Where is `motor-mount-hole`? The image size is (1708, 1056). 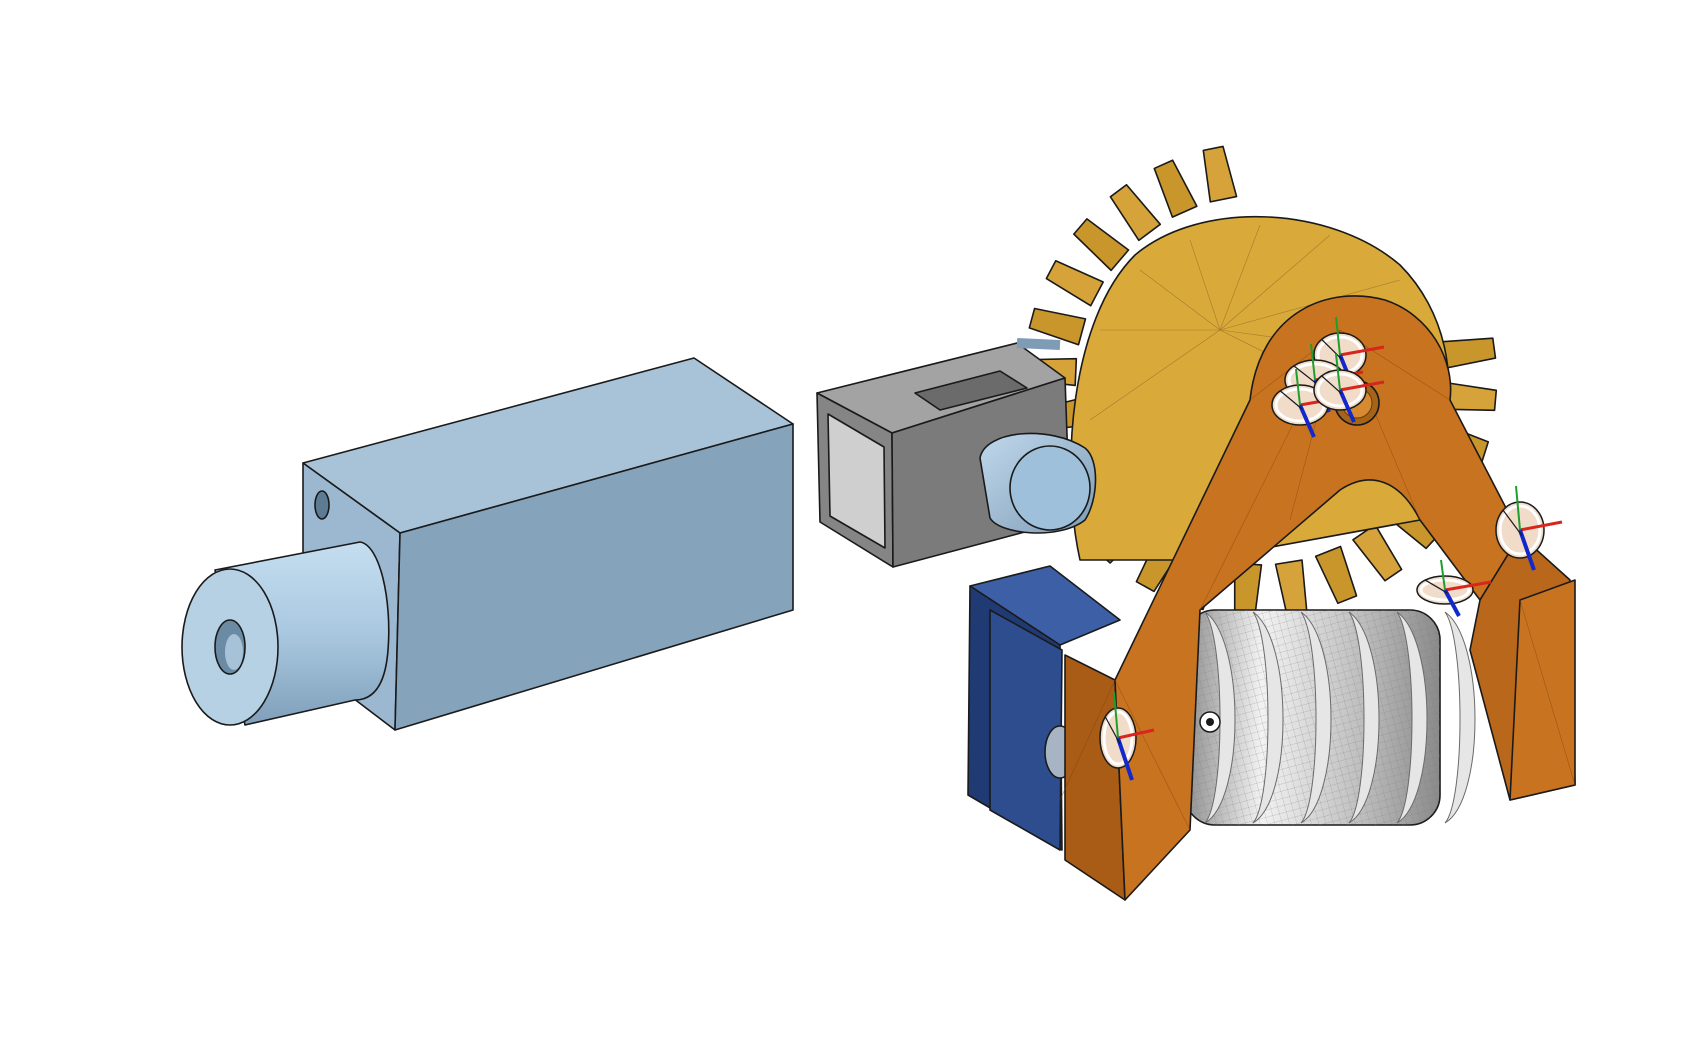 motor-mount-hole is located at coordinates (322, 505).